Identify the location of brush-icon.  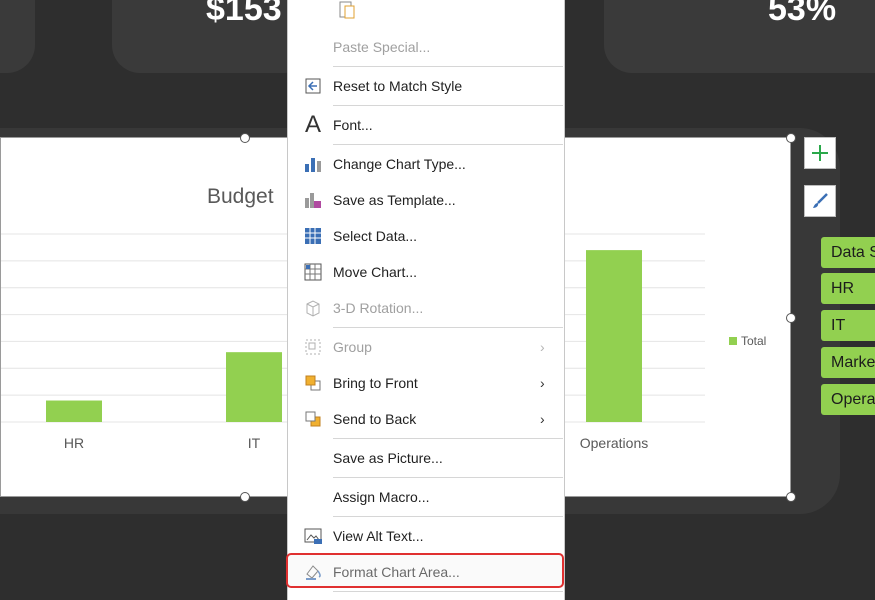
(820, 200).